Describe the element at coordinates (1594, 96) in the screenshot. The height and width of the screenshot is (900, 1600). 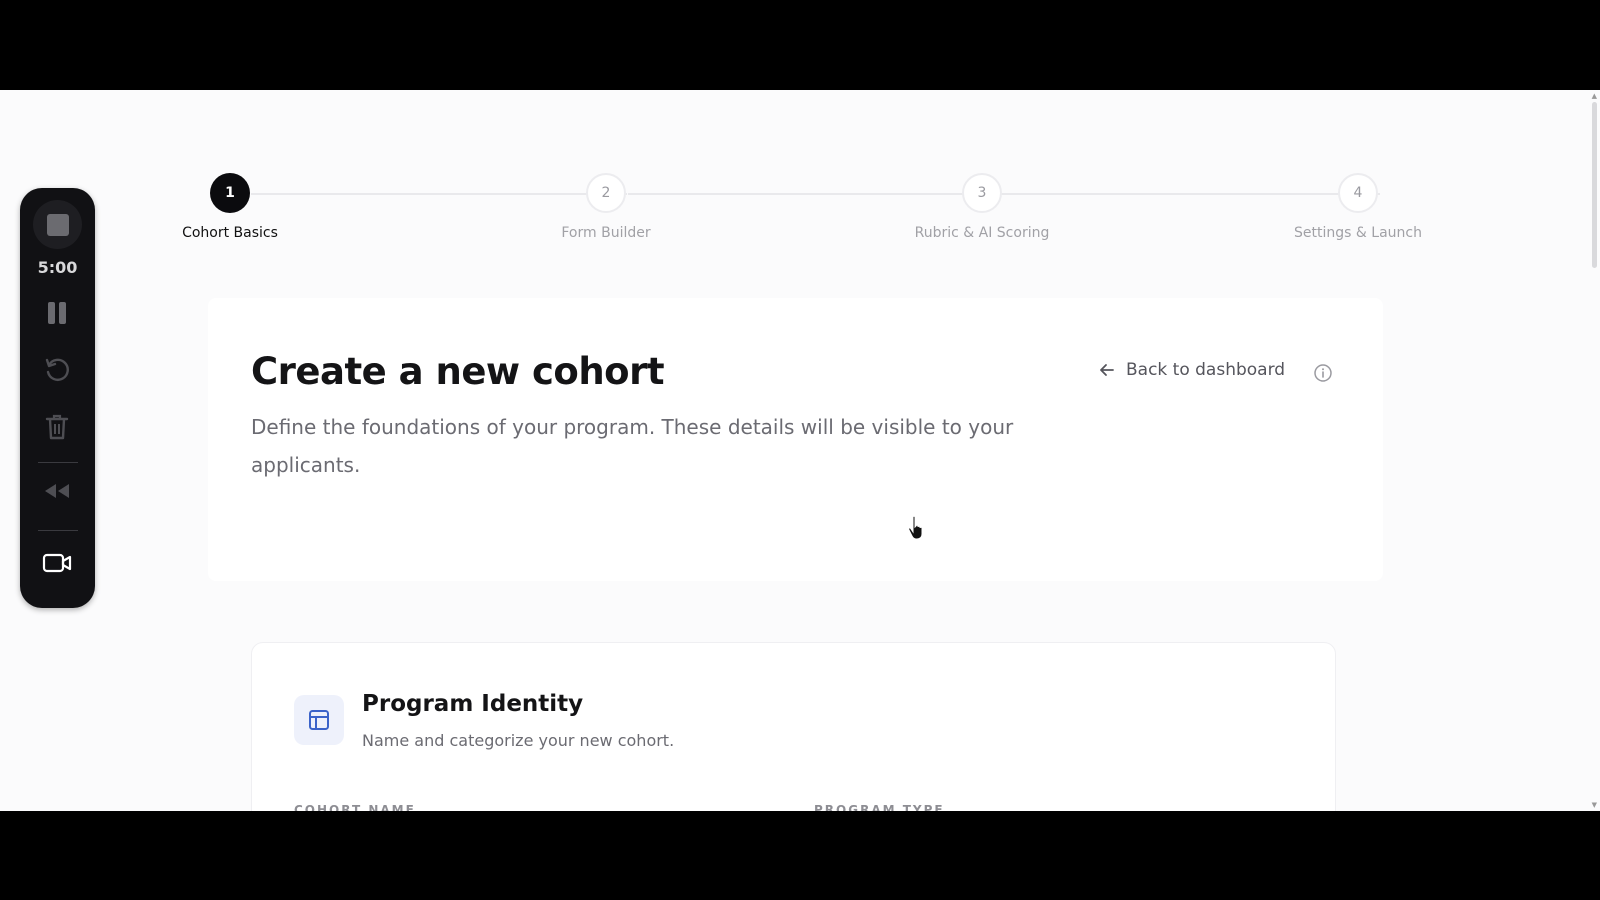
I see `scroll-up-icon: ▲` at that location.